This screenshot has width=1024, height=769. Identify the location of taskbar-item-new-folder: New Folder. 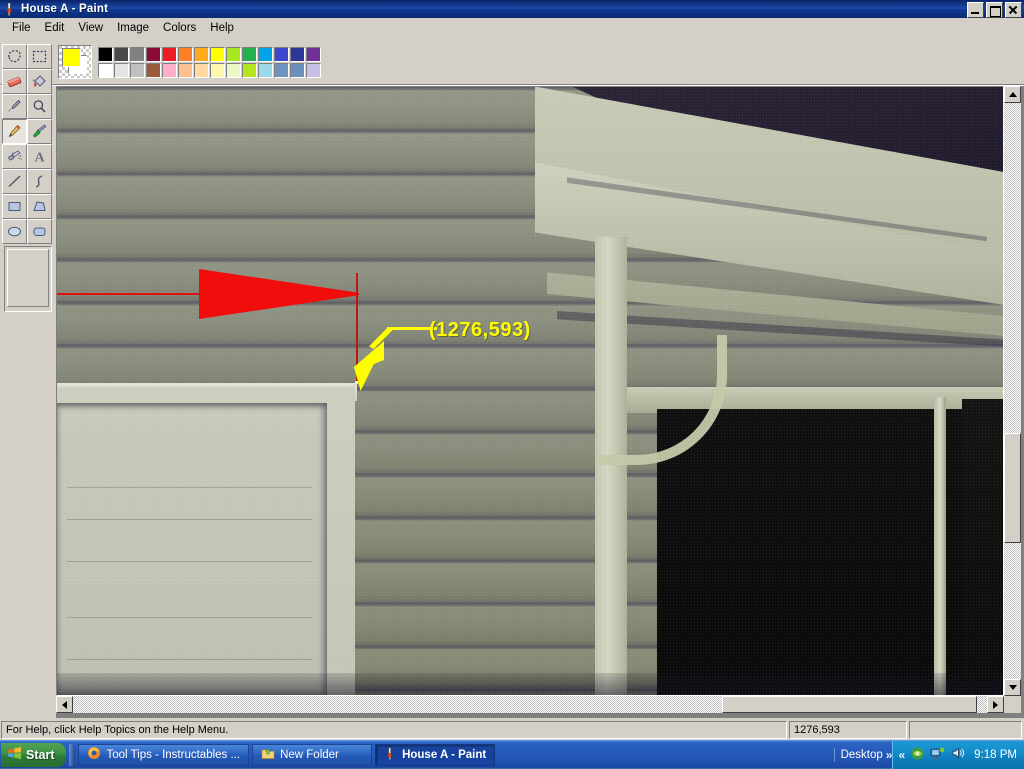
(312, 754).